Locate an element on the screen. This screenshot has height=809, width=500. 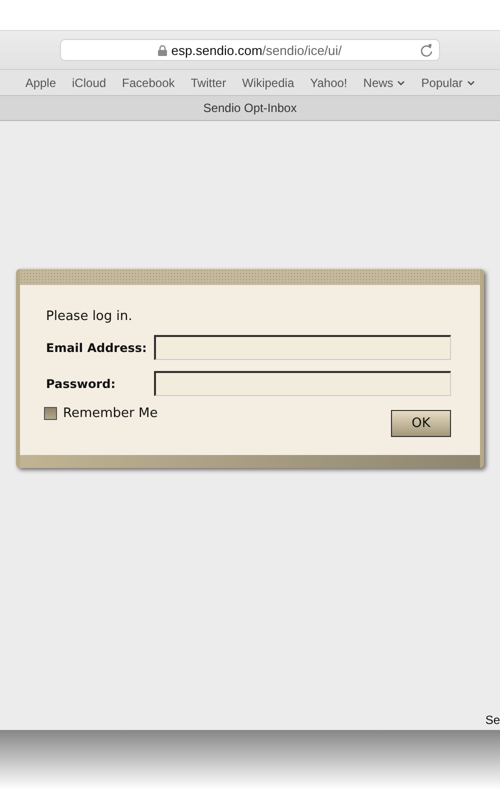
field-label: Password: is located at coordinates (81, 383).